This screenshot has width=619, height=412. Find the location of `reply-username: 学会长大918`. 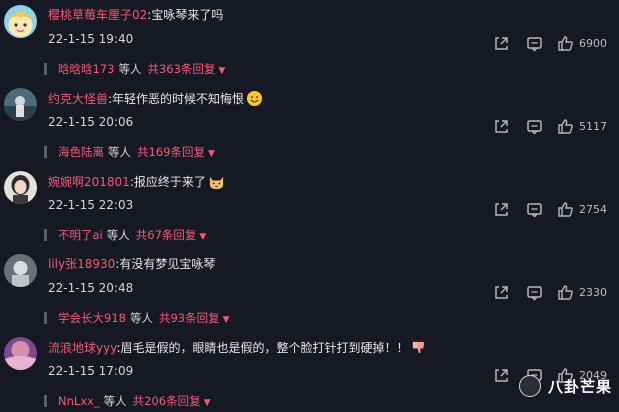

reply-username: 学会长大918 is located at coordinates (92, 318).